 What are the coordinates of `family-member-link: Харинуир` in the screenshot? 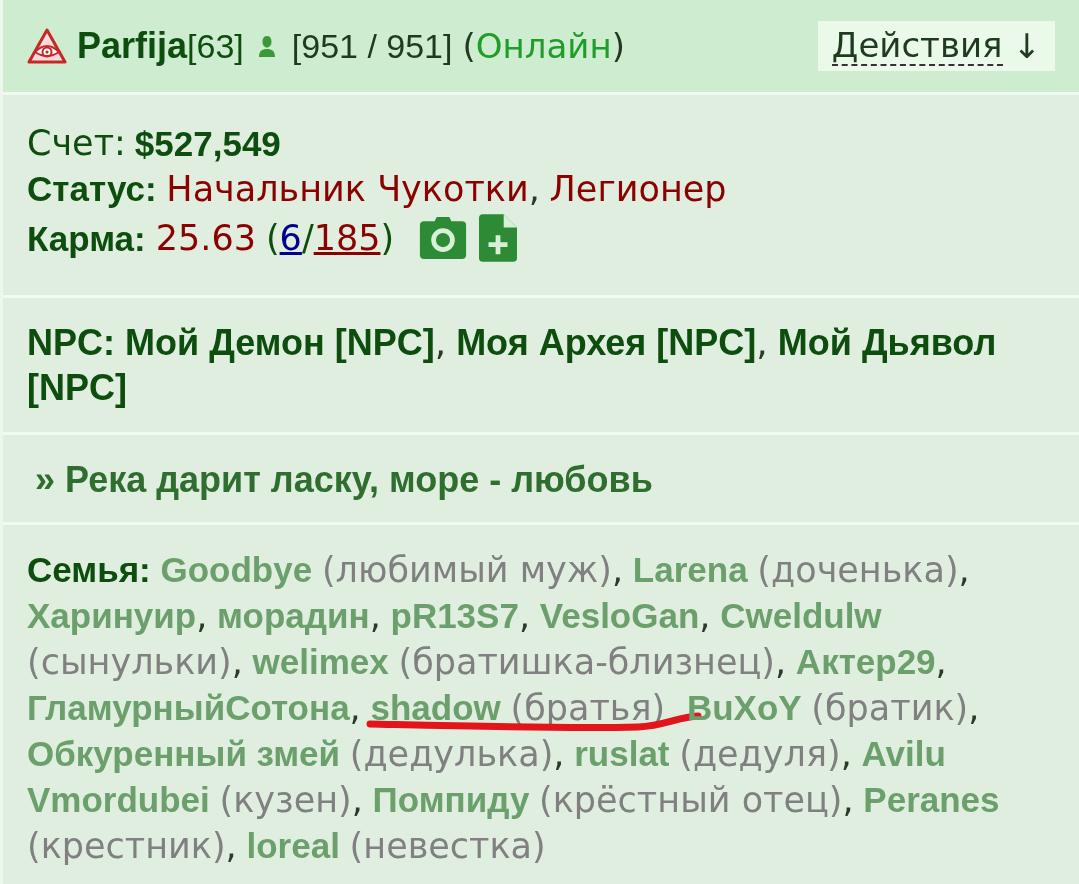 It's located at (112, 615).